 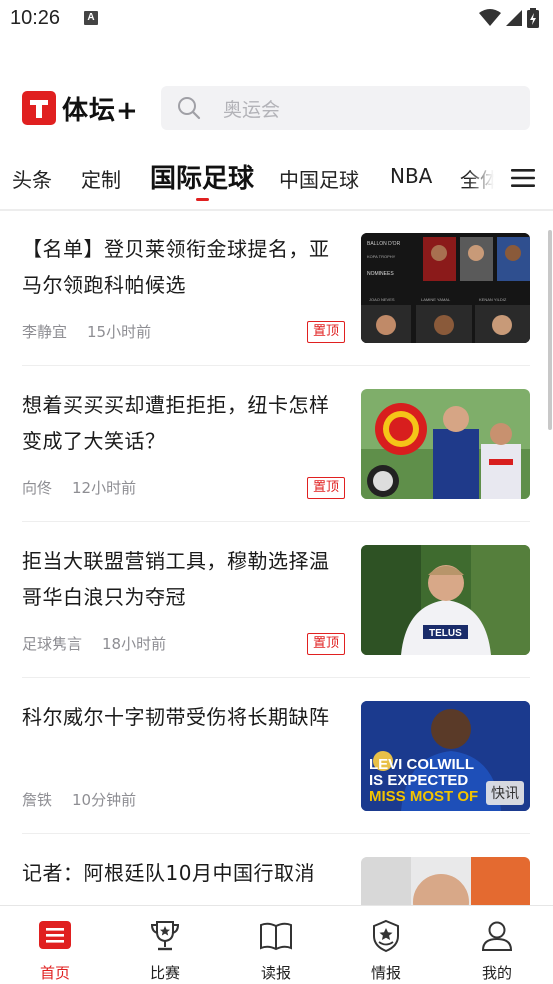 I want to click on nav-profile: 我的, so click(x=497, y=945).